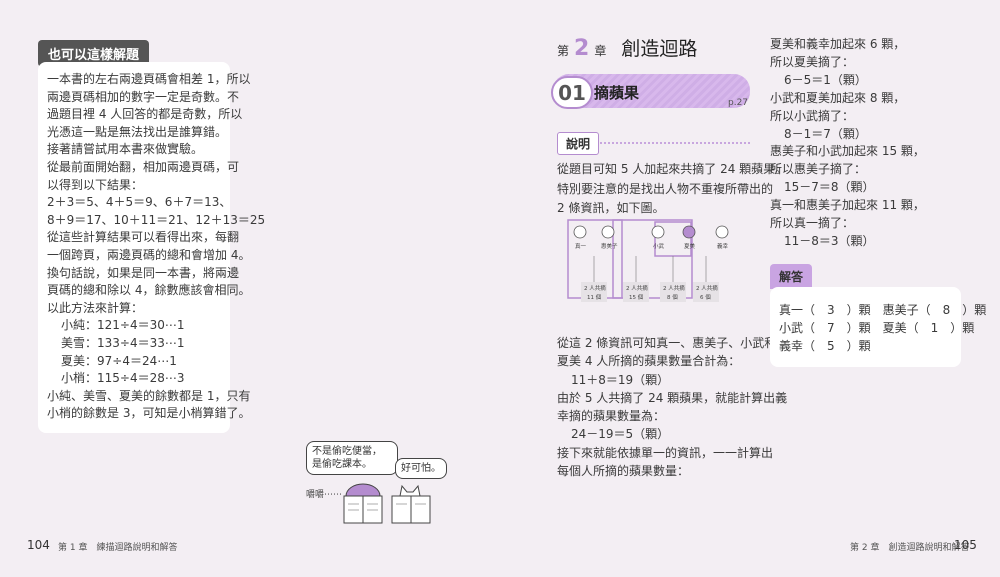  I want to click on text-line: 真一和惠美子加起來 11 顆，, so click(847, 205).